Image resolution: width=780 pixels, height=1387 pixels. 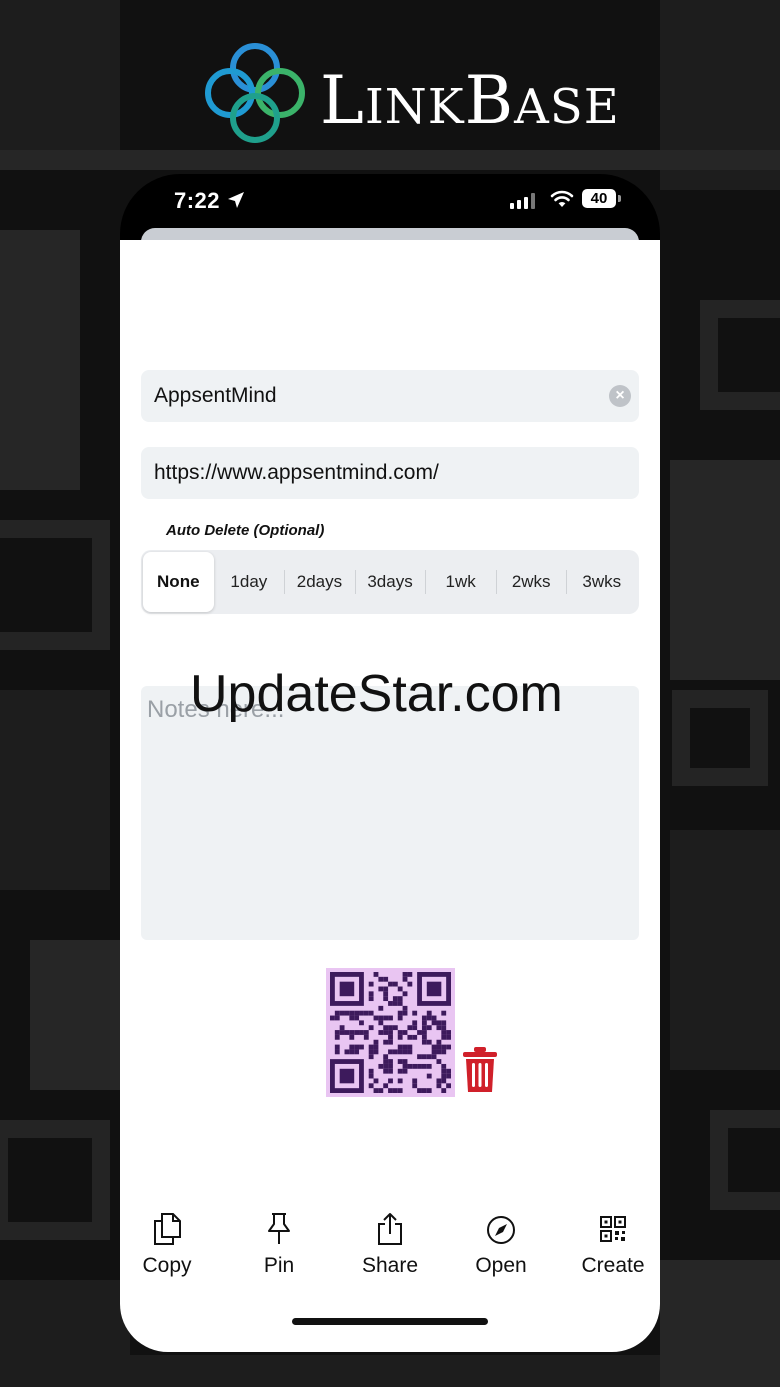 What do you see at coordinates (501, 1230) in the screenshot?
I see `compass-icon` at bounding box center [501, 1230].